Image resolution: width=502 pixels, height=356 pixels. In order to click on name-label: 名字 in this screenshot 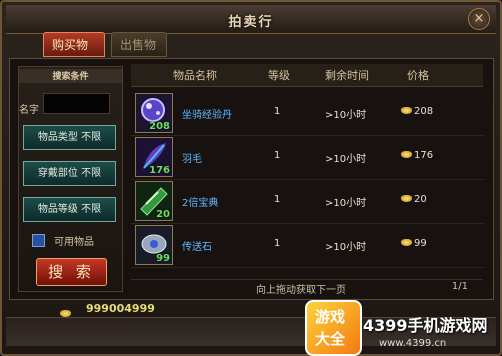, I will do `click(29, 110)`.